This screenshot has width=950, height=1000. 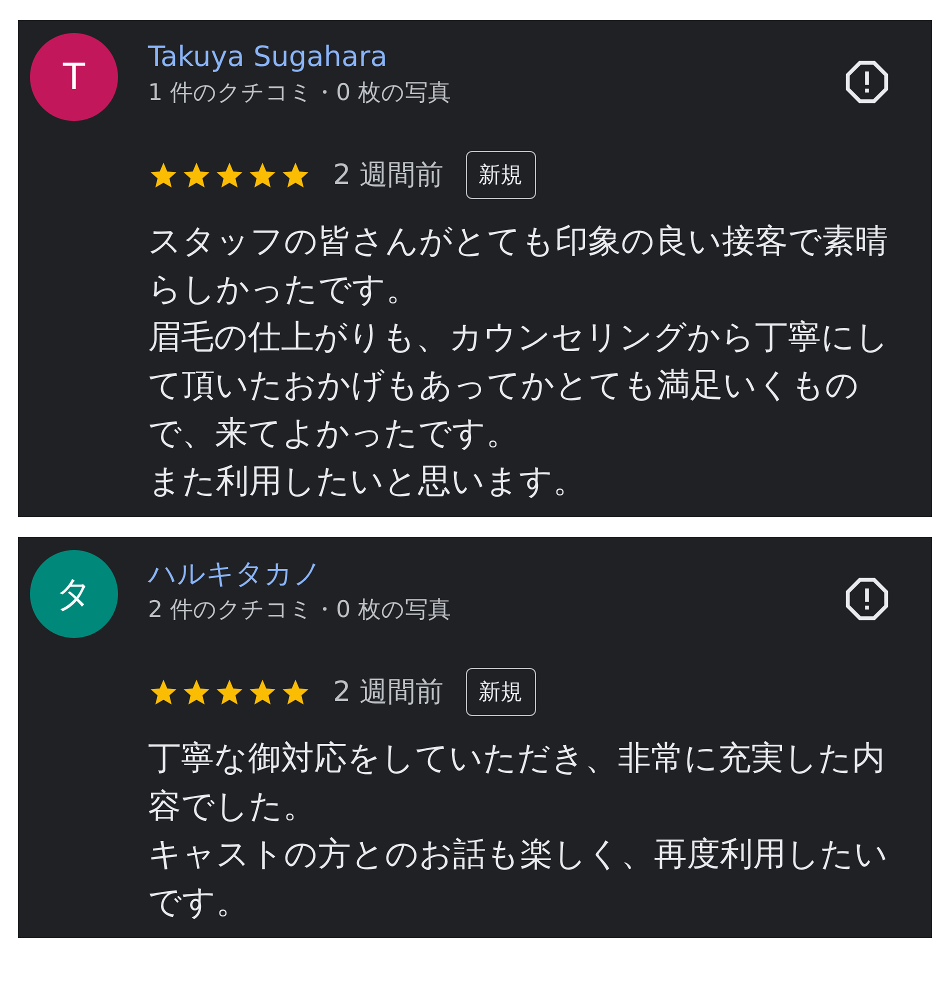 What do you see at coordinates (299, 93) in the screenshot?
I see `review-count: 1 件のクチコミ・0 枚の写真` at bounding box center [299, 93].